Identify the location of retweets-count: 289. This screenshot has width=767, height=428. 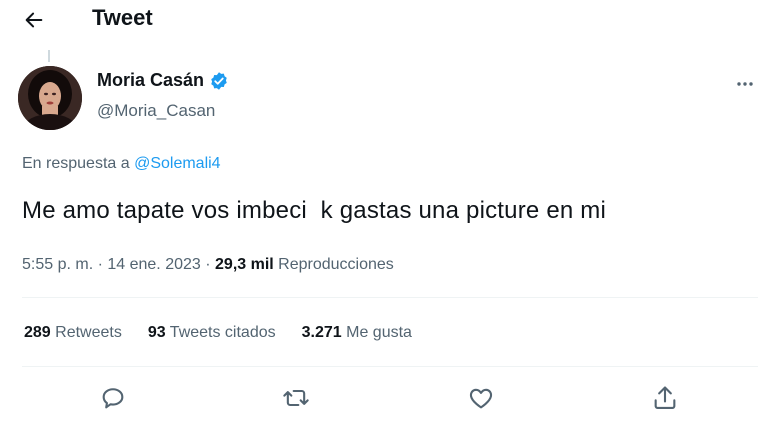
(37, 332).